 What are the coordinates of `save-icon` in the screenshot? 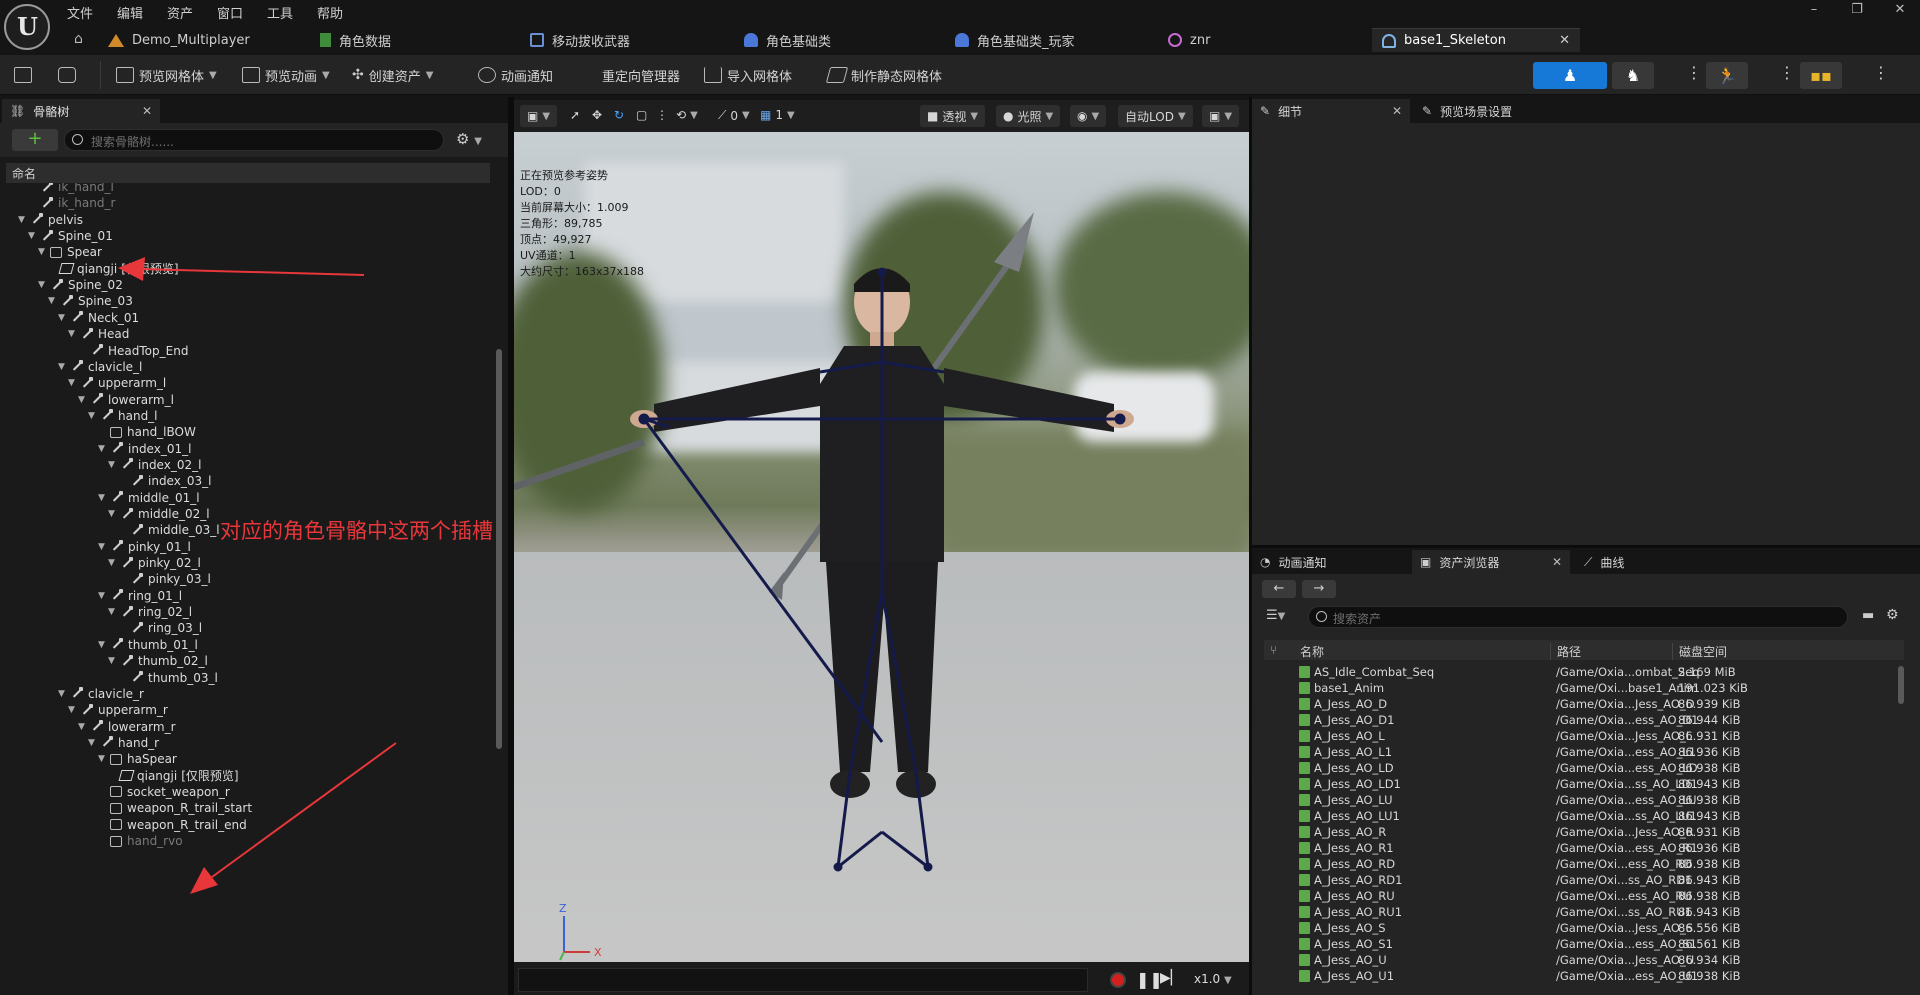 It's located at (23, 75).